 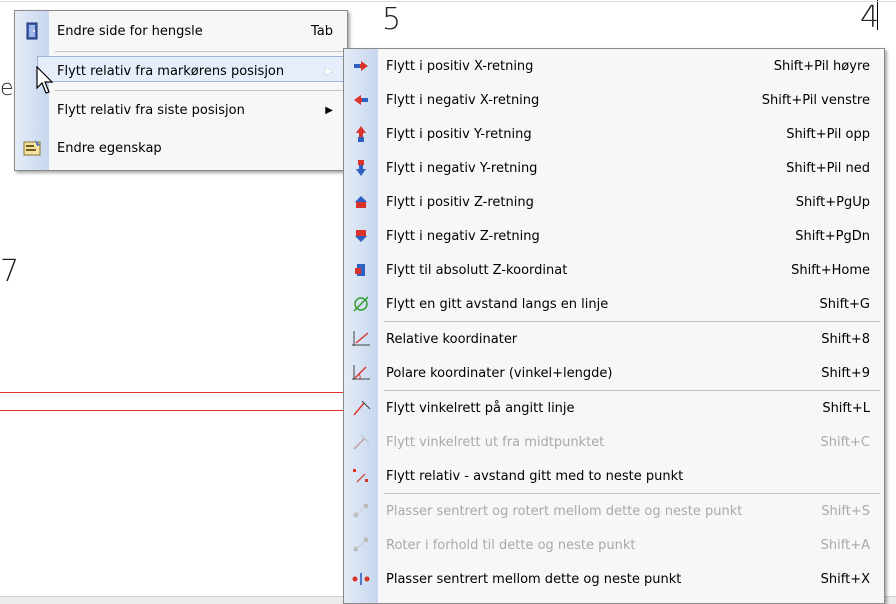 I want to click on submenu-item: Flytt i positiv Y-retning Shift+Pil opp, so click(x=614, y=134).